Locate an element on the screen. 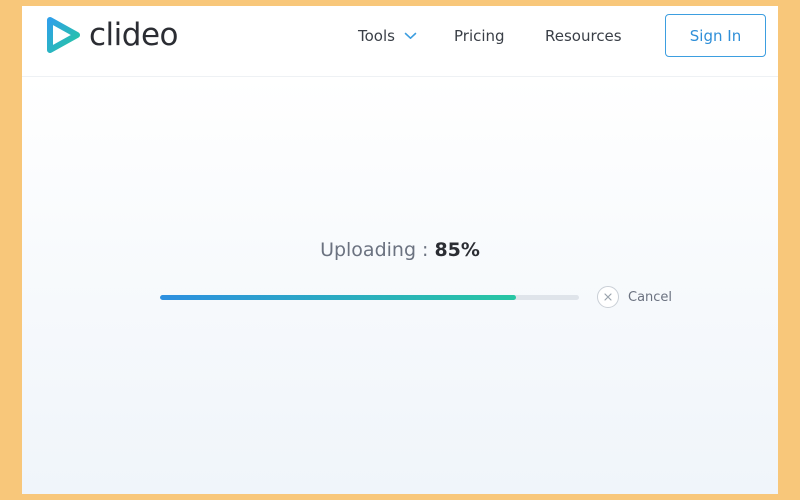 The image size is (800, 500). upload-progress-fill is located at coordinates (338, 297).